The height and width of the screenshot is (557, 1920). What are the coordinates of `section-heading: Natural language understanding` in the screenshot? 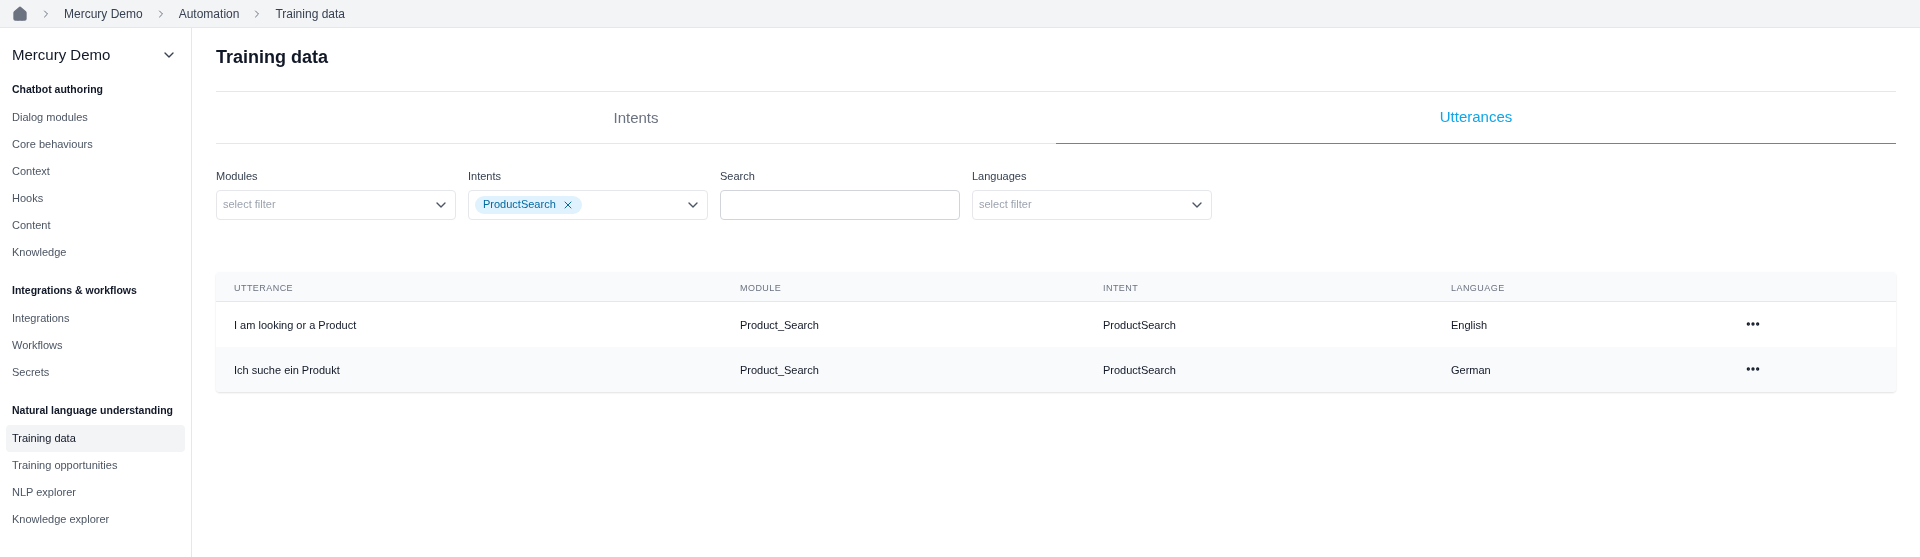 It's located at (93, 411).